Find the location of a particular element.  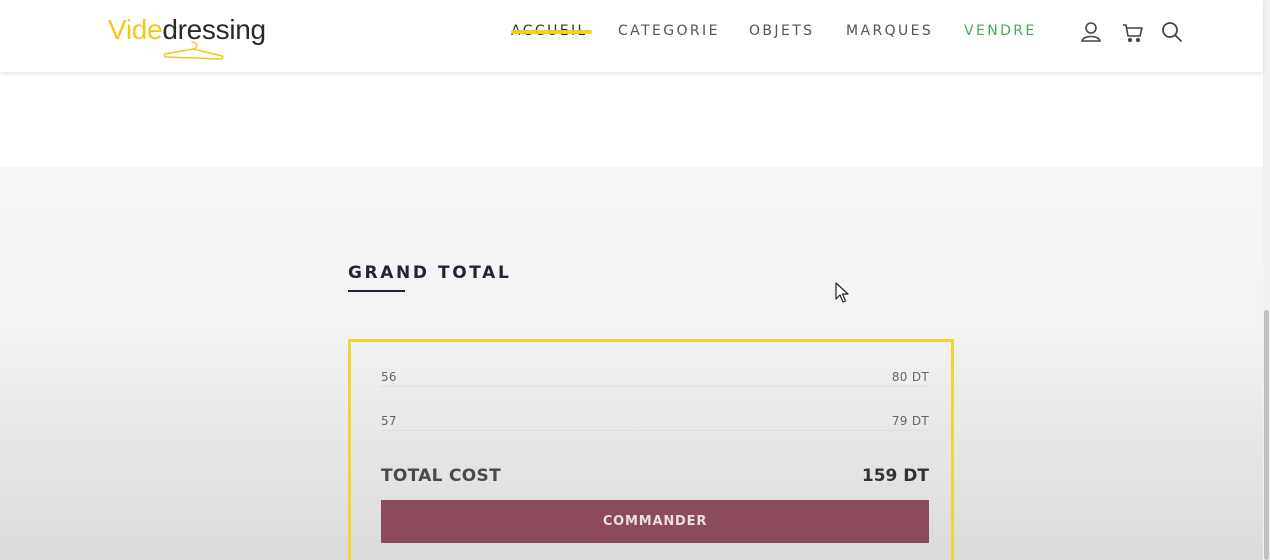

commander-button: COMMANDER is located at coordinates (655, 521).